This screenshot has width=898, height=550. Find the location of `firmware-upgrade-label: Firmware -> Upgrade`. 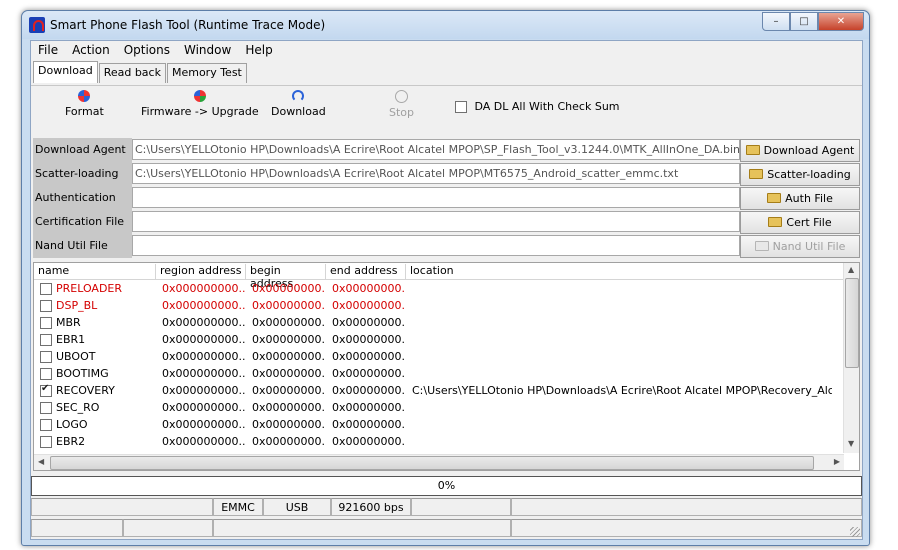

firmware-upgrade-label: Firmware -> Upgrade is located at coordinates (200, 111).